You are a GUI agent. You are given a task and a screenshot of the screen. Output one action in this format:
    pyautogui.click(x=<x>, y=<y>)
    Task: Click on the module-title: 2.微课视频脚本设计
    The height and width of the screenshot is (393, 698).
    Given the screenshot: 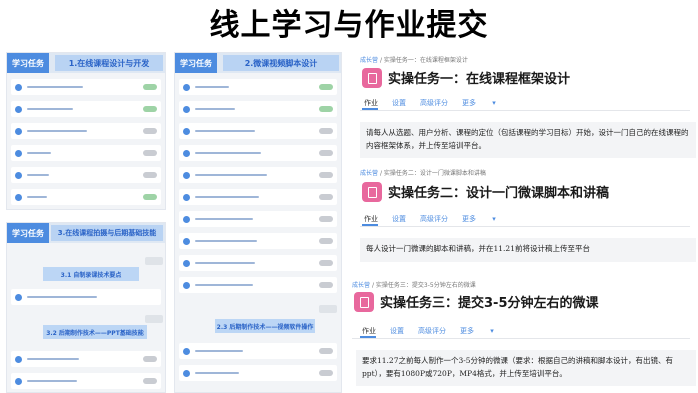 What is the action you would take?
    pyautogui.click(x=281, y=63)
    